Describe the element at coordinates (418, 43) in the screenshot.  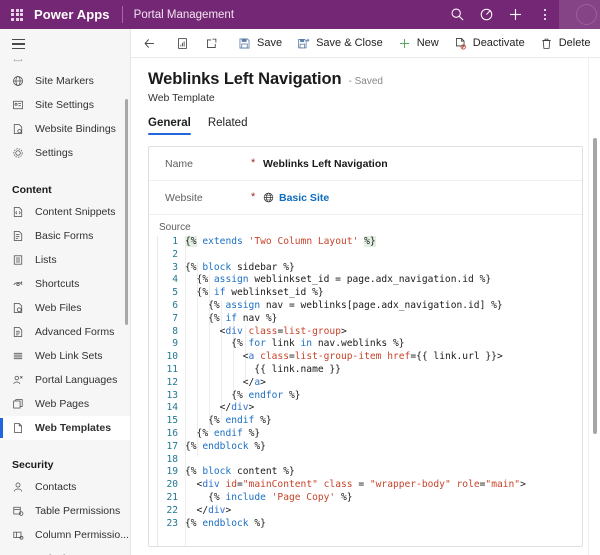
I see `new-button: New` at that location.